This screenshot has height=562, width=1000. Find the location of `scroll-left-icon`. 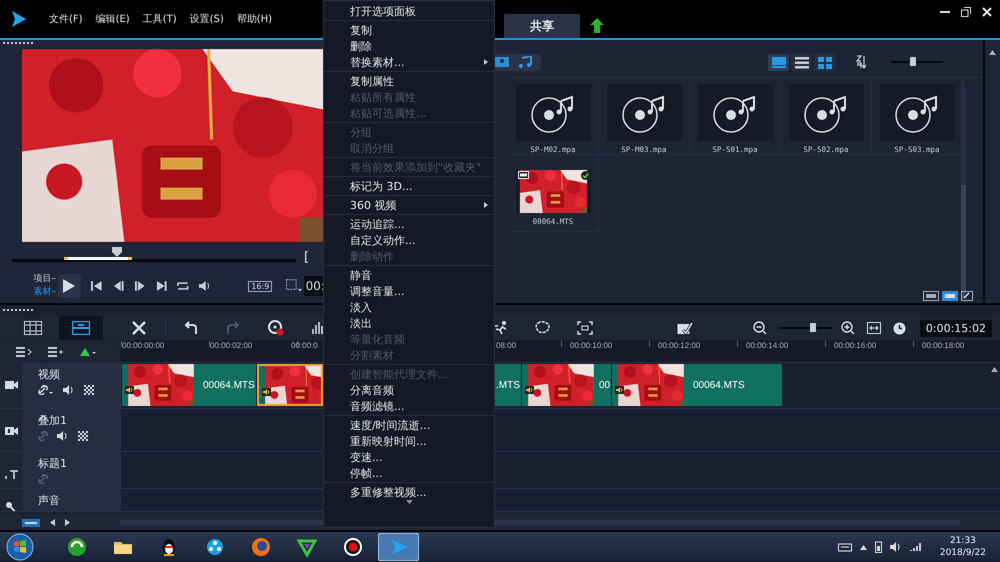

scroll-left-icon is located at coordinates (52, 522).